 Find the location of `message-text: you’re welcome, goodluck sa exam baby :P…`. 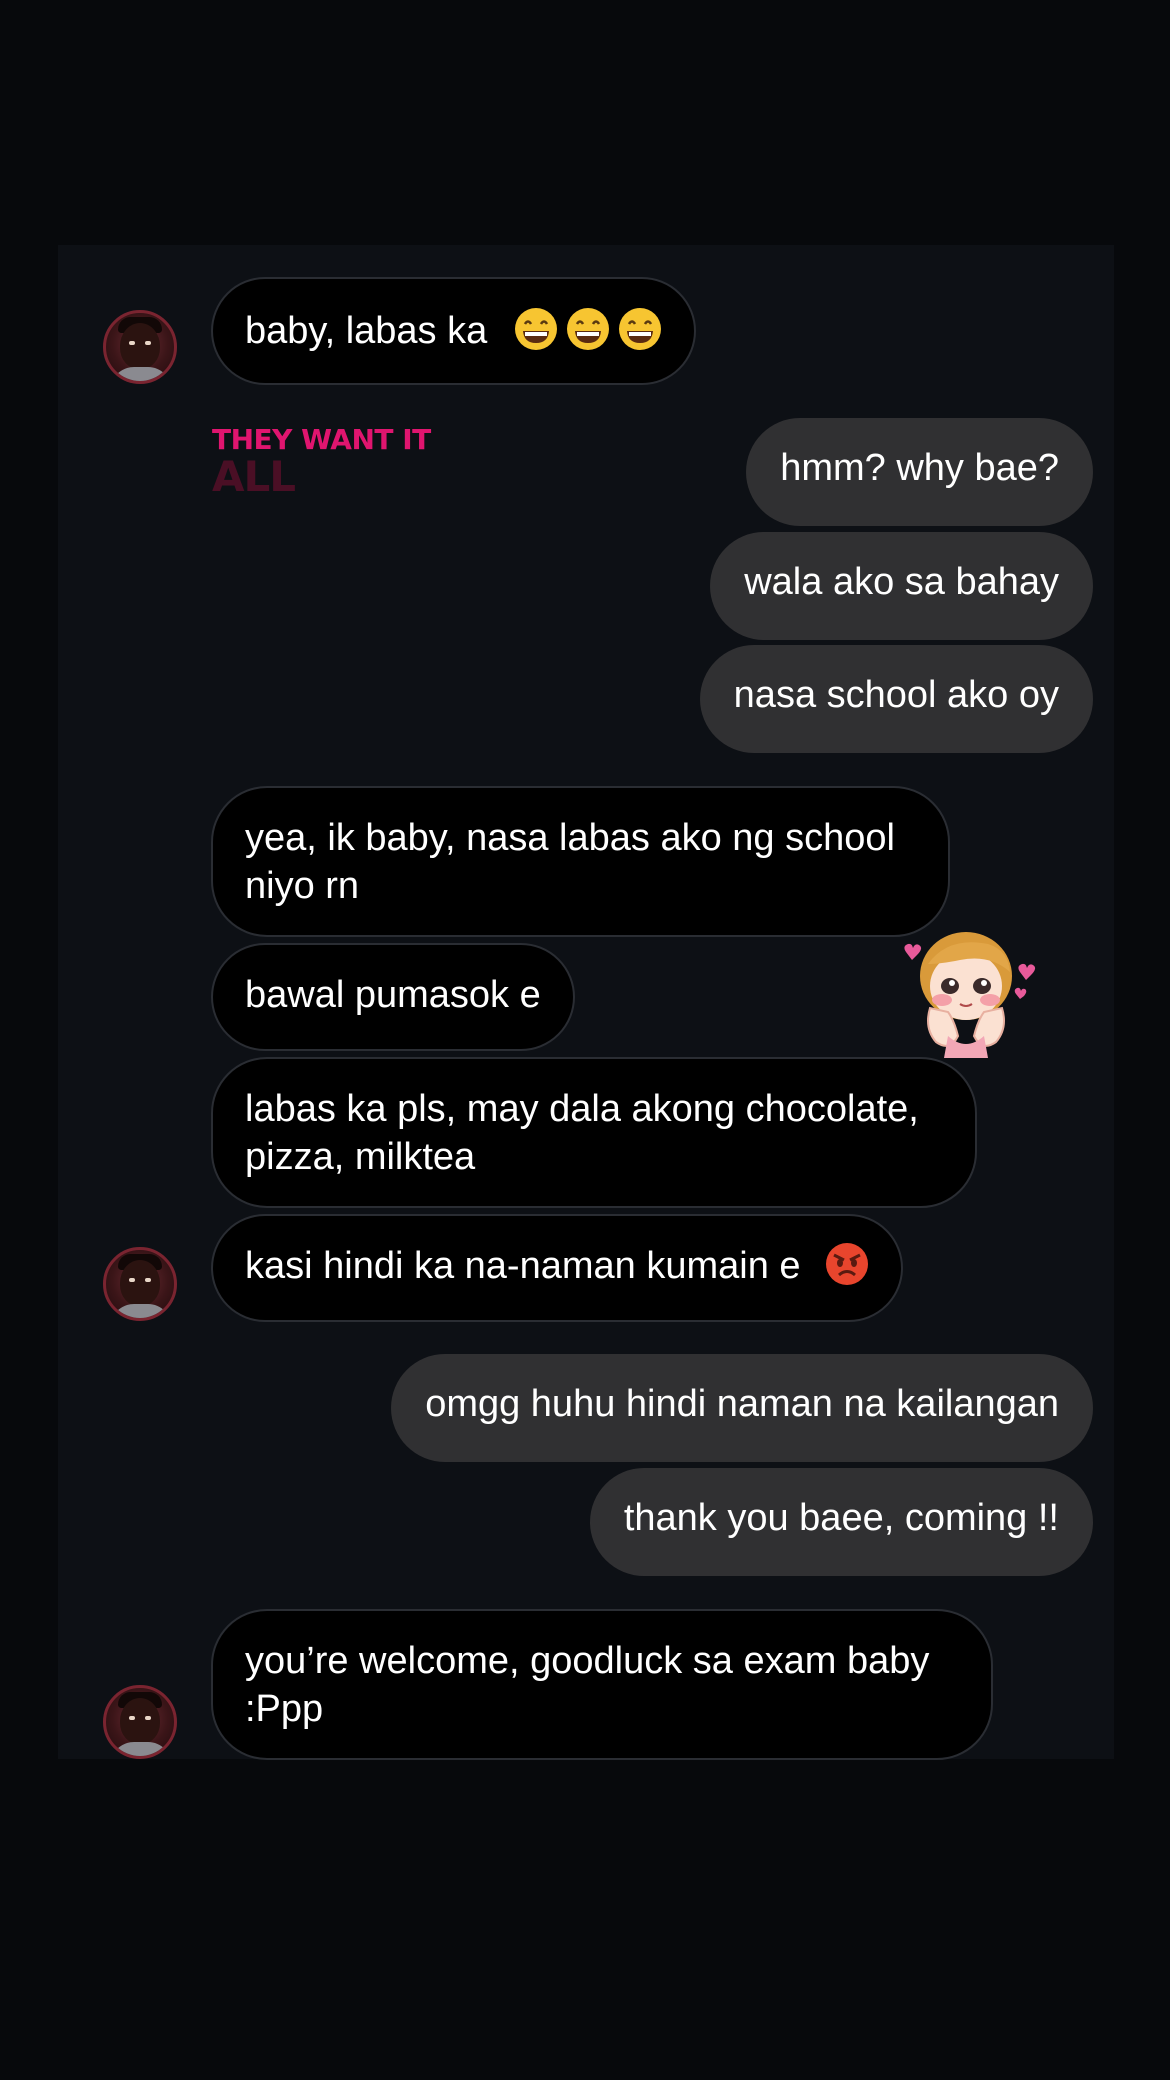

message-text: you’re welcome, goodluck sa exam baby :P… is located at coordinates (587, 1685).